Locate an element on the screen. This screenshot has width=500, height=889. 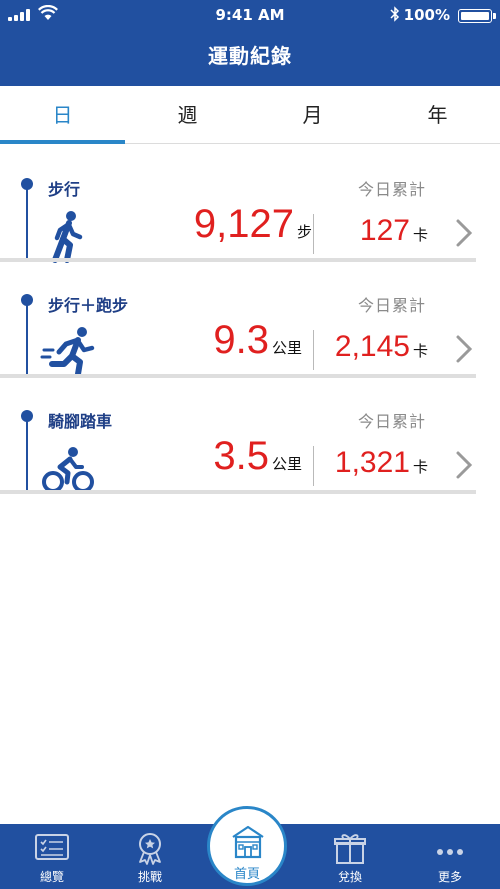
running-icon is located at coordinates (67, 352).